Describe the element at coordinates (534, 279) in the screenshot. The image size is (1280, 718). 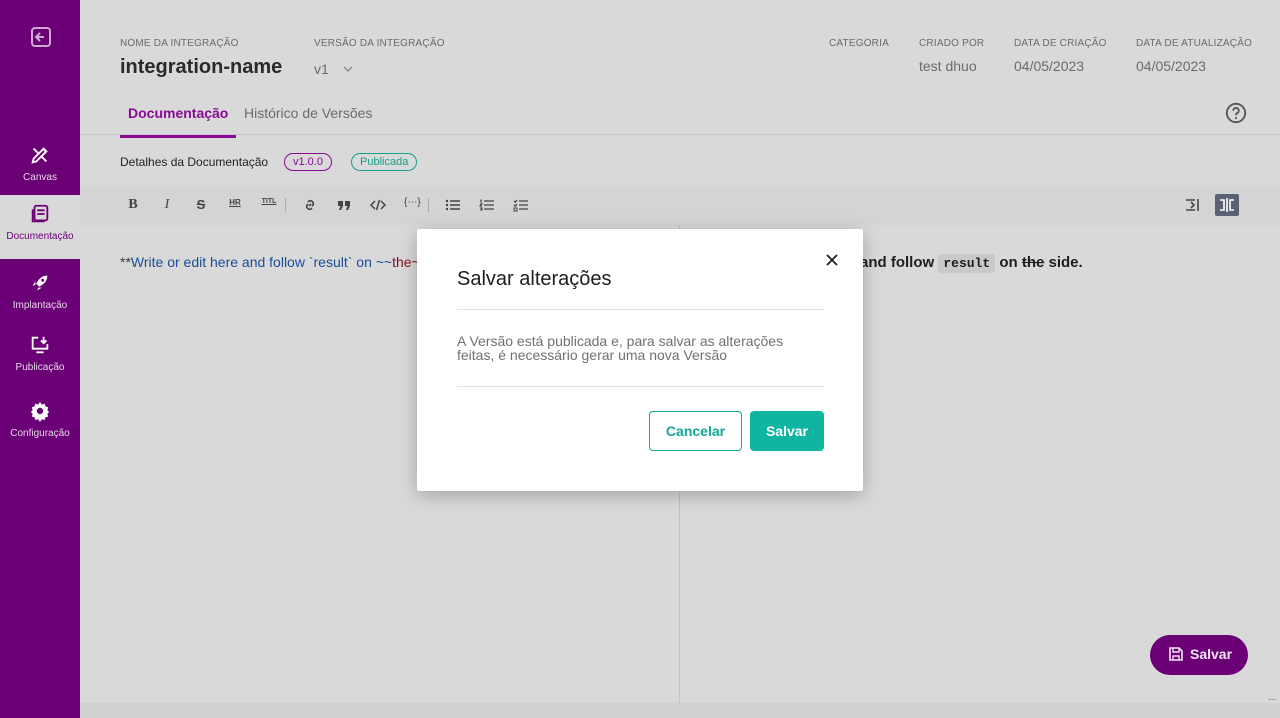
I see `dialog-title: Salvar alterações` at that location.